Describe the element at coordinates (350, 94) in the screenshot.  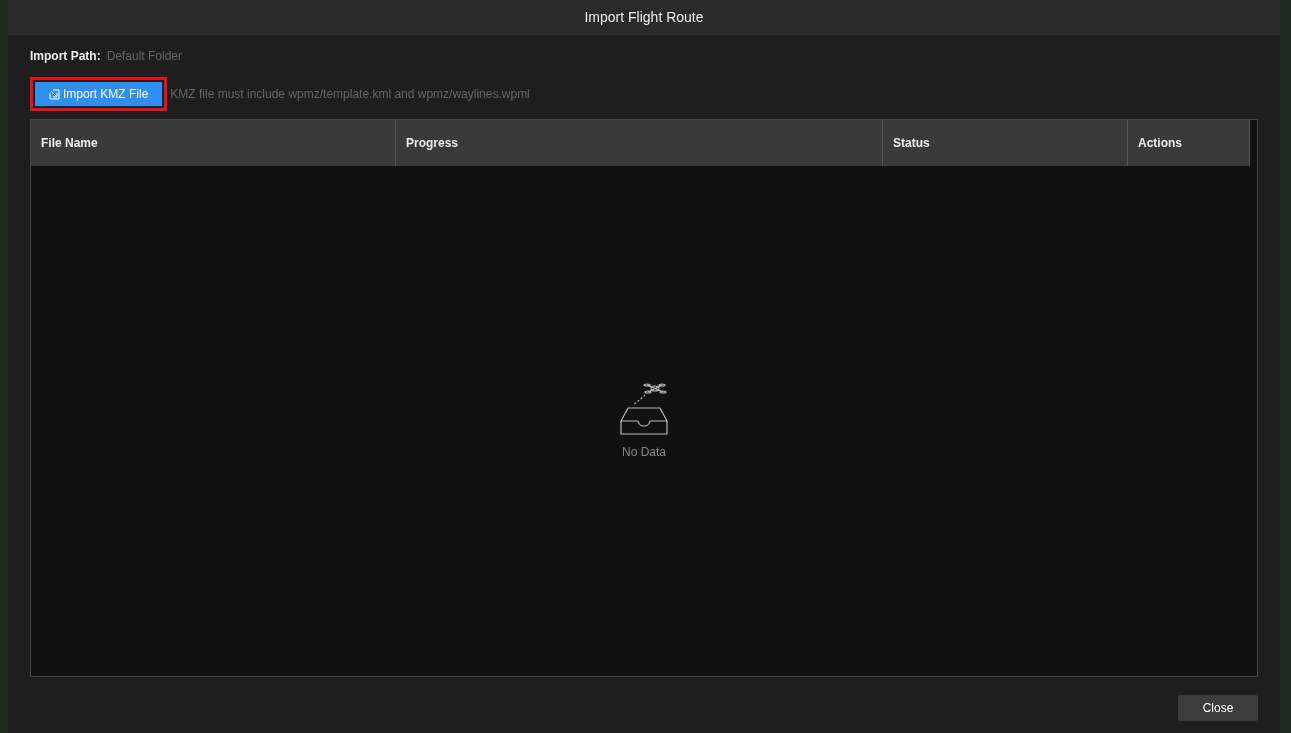
I see `hint-text: KMZ file must include wpmz/template.kml and wpmz/waylines.wpml` at that location.